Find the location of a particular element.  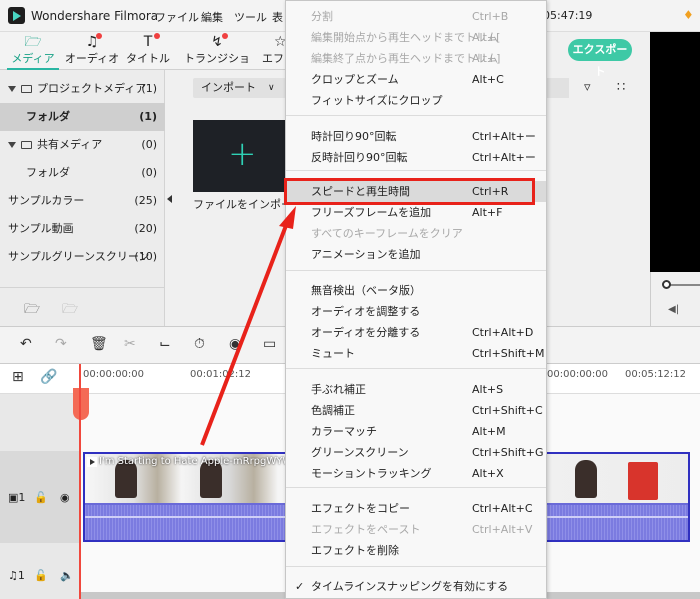

context-menu-item: エフェクトをコピー Ctrl+Alt+C is located at coordinates (416, 508).